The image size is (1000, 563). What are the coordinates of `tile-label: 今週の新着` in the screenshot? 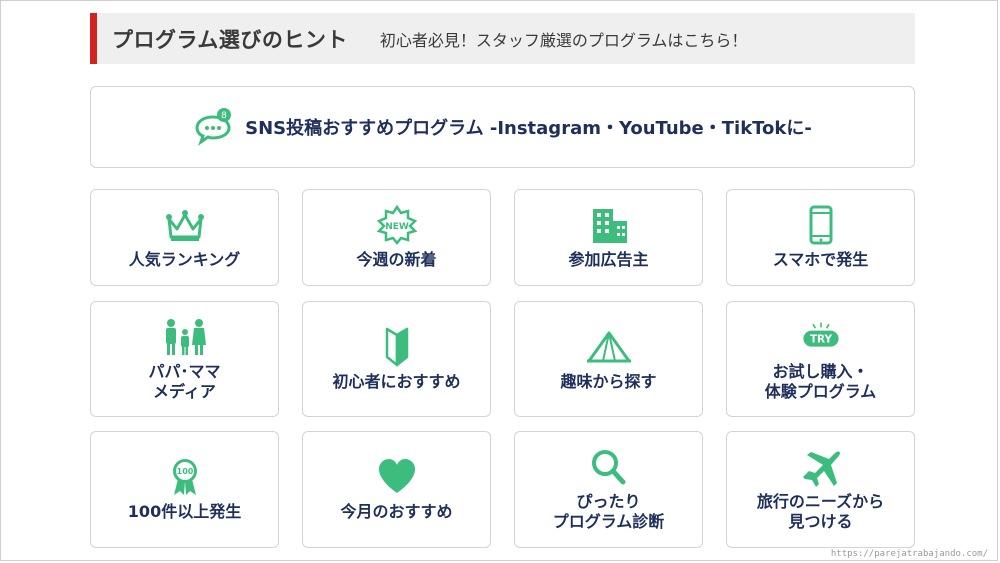 It's located at (396, 259).